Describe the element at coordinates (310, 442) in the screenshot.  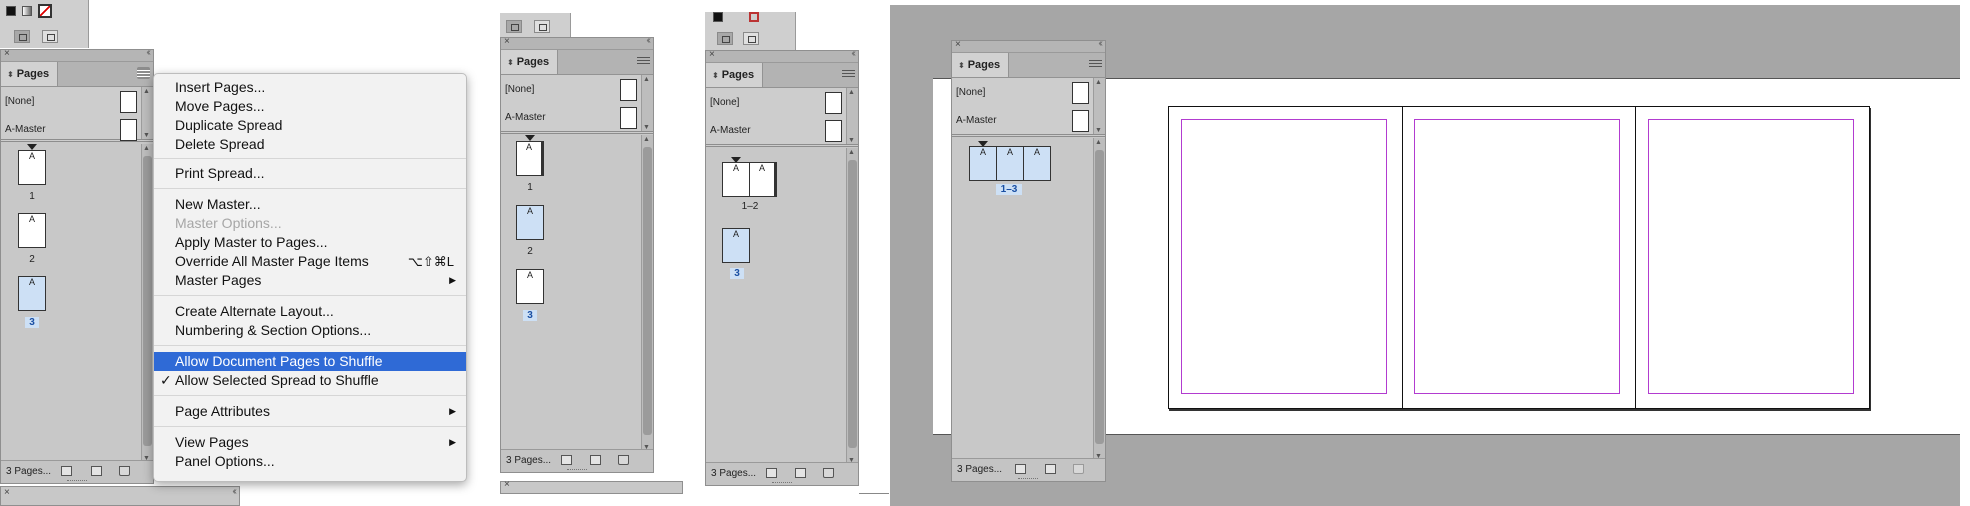
I see `menu-item-view-pages: View Pages ▶` at that location.